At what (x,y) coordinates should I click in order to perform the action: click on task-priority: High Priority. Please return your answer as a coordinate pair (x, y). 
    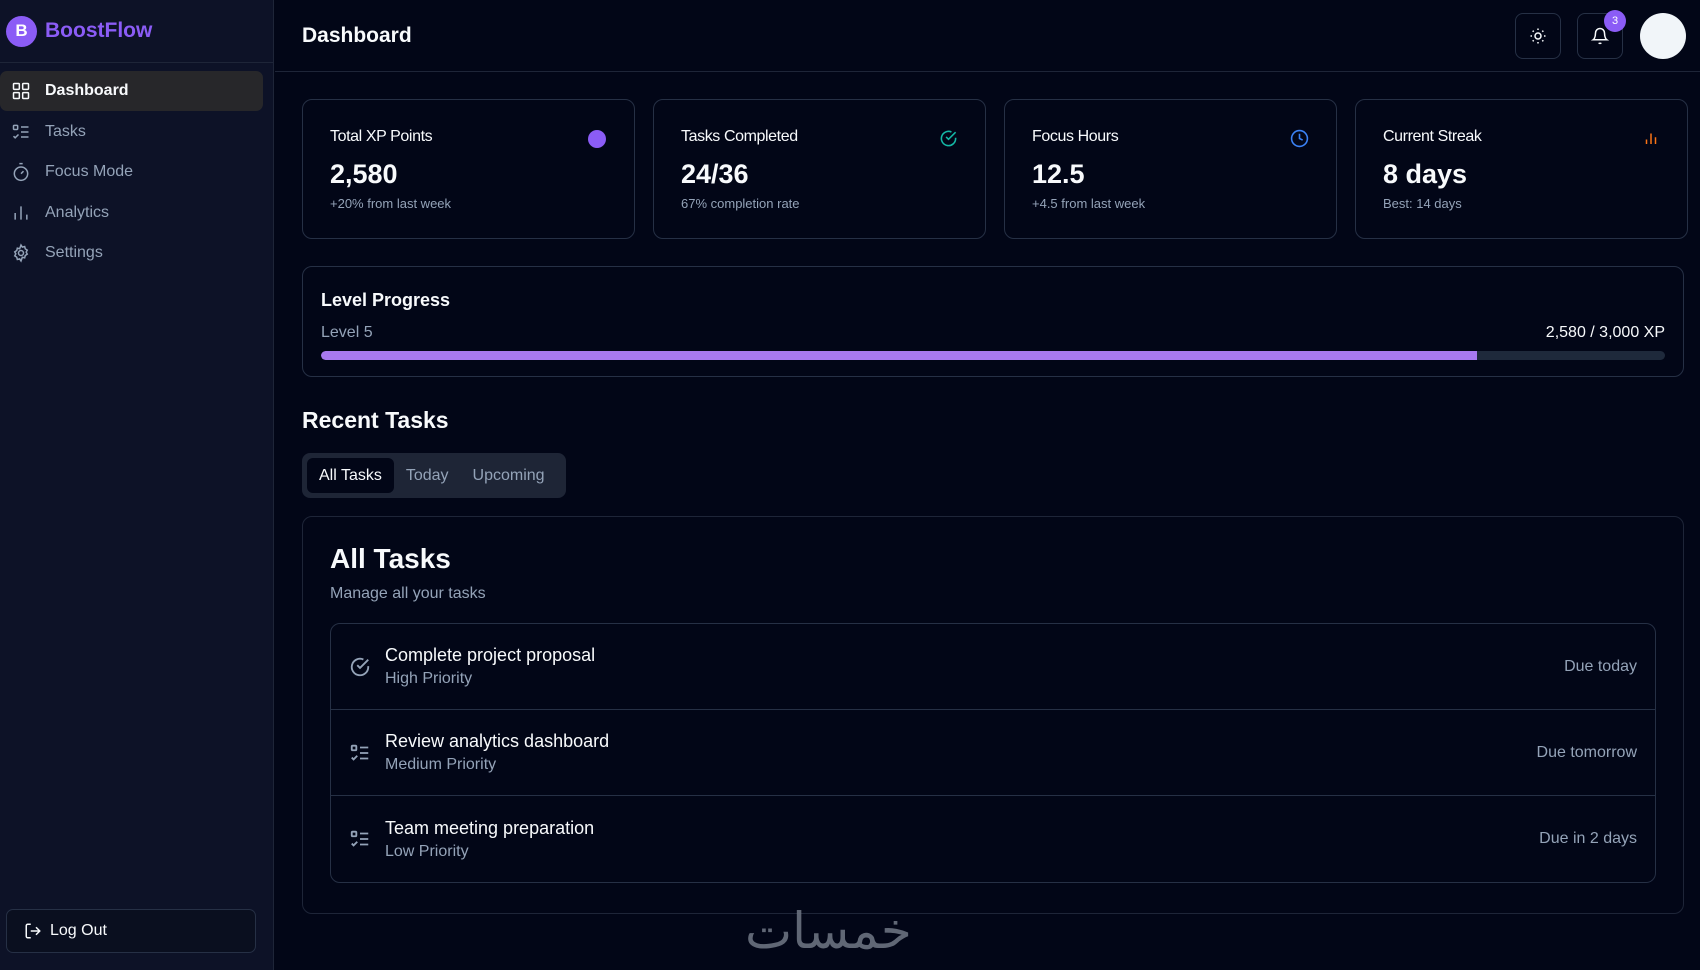
    Looking at the image, I should click on (429, 678).